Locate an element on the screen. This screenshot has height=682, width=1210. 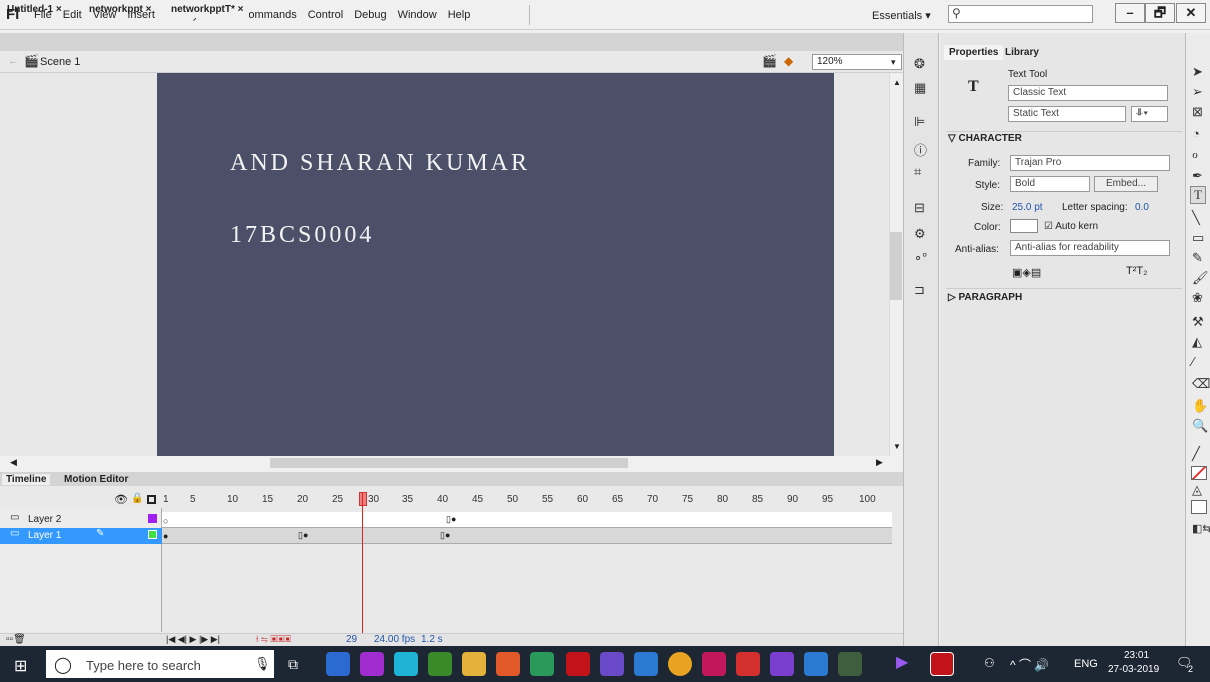
eyedropper-tool-icon: ⁄ is located at coordinates (1193, 361).